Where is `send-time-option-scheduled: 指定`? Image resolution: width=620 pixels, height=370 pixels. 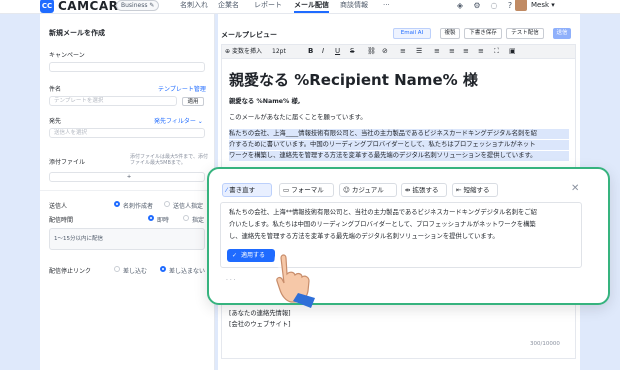 send-time-option-scheduled: 指定 is located at coordinates (198, 220).